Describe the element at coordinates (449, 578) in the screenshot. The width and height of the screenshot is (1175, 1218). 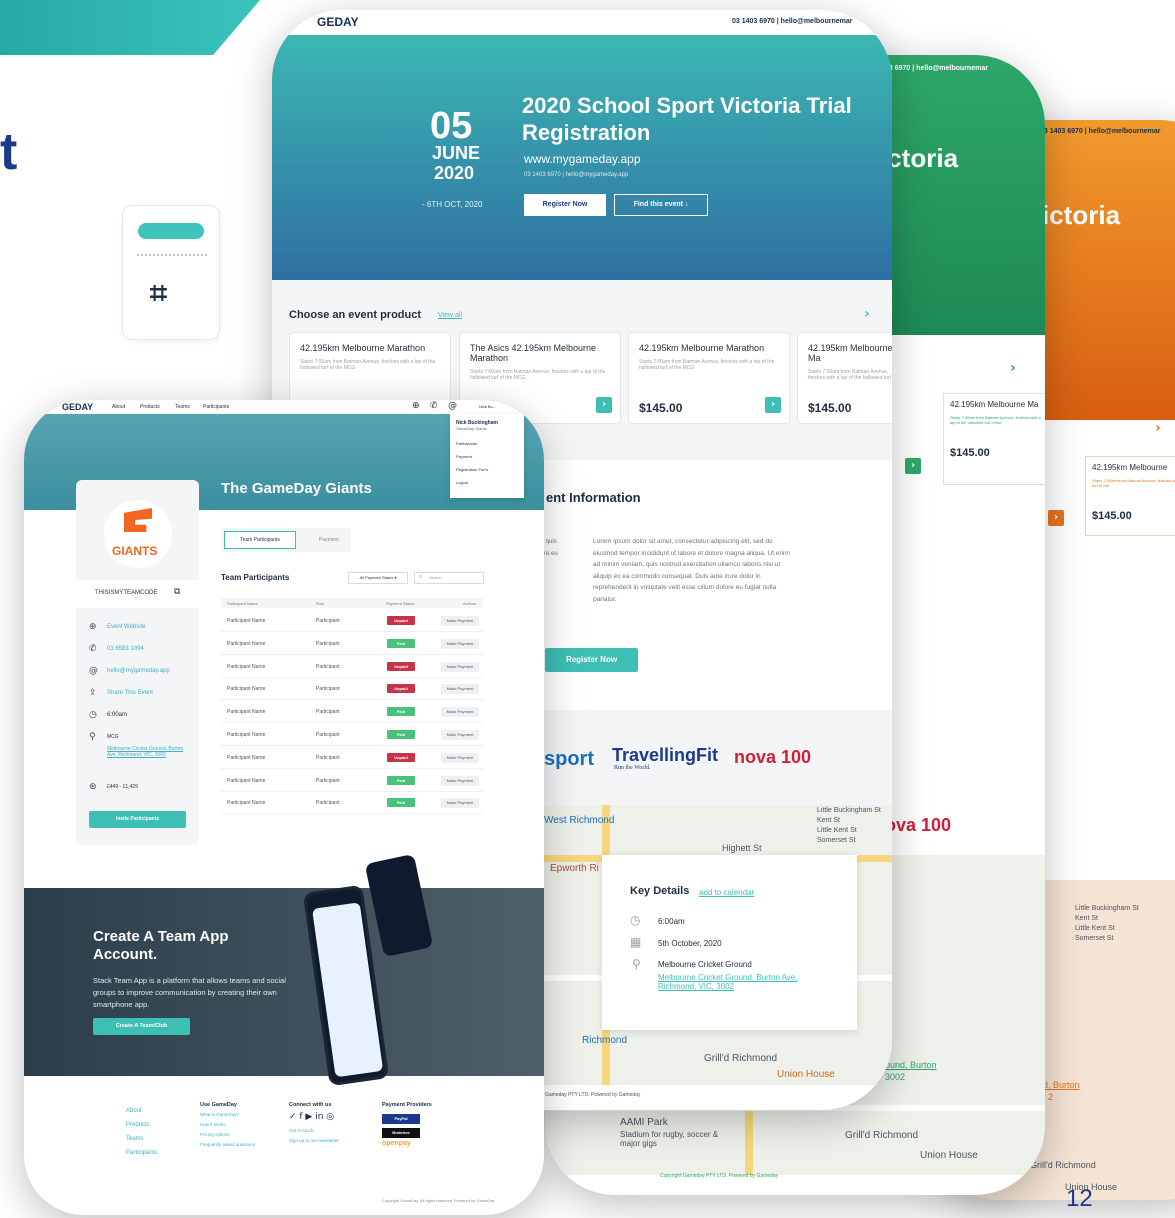
I see `search-input: ⌕ Search` at that location.